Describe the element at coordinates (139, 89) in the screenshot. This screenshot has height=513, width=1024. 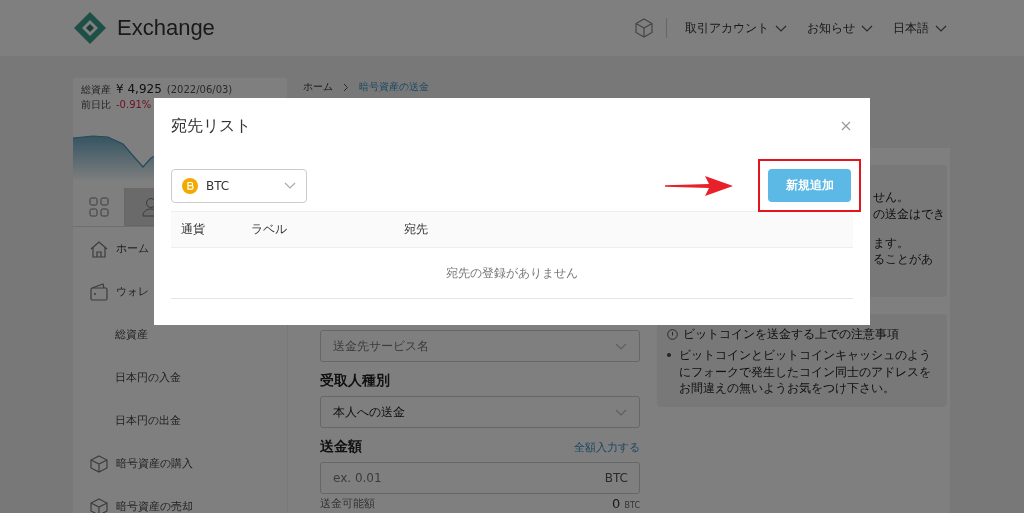
I see `total-assets-value: ¥ 4,925` at that location.